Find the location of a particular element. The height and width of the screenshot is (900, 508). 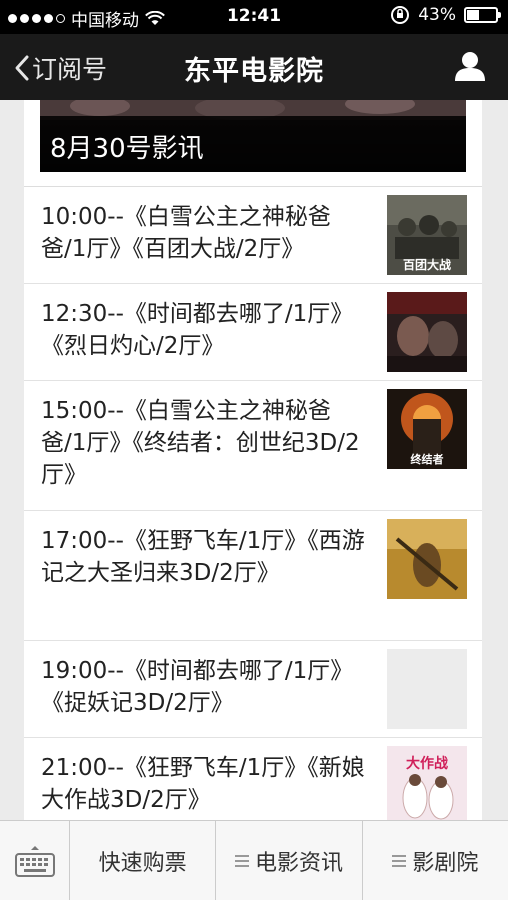

schedule-item: 15:00--《白雪公主之神秘爸爸/1厅》《终结者：创世纪3D/2厅》 终结者 is located at coordinates (253, 446).